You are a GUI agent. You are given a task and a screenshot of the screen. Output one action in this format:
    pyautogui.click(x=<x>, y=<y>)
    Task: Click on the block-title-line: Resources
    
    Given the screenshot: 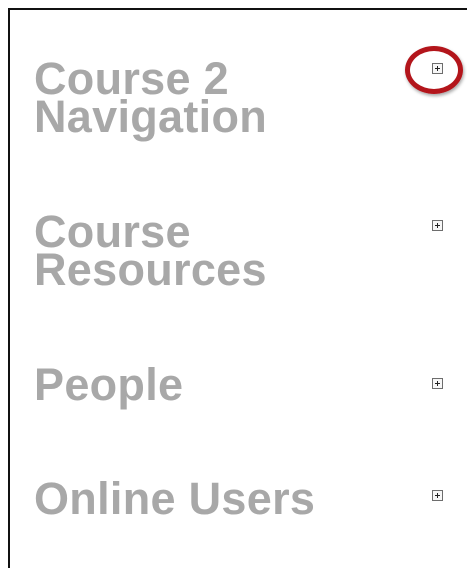 What is the action you would take?
    pyautogui.click(x=150, y=269)
    